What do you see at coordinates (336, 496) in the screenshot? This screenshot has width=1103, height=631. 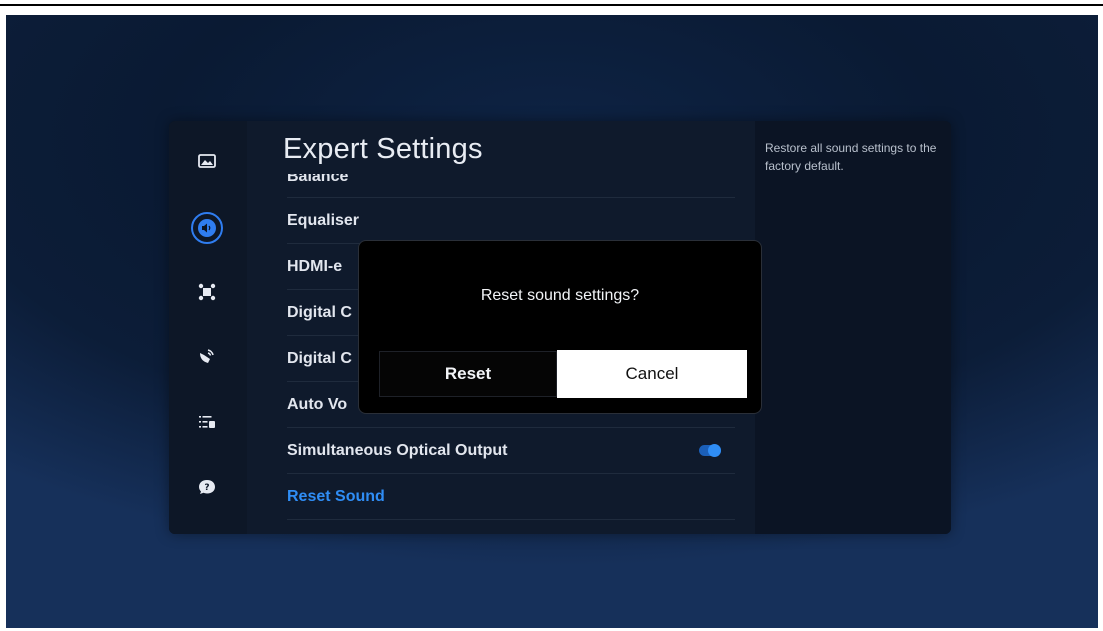 I see `menu-item-label: Reset Sound` at bounding box center [336, 496].